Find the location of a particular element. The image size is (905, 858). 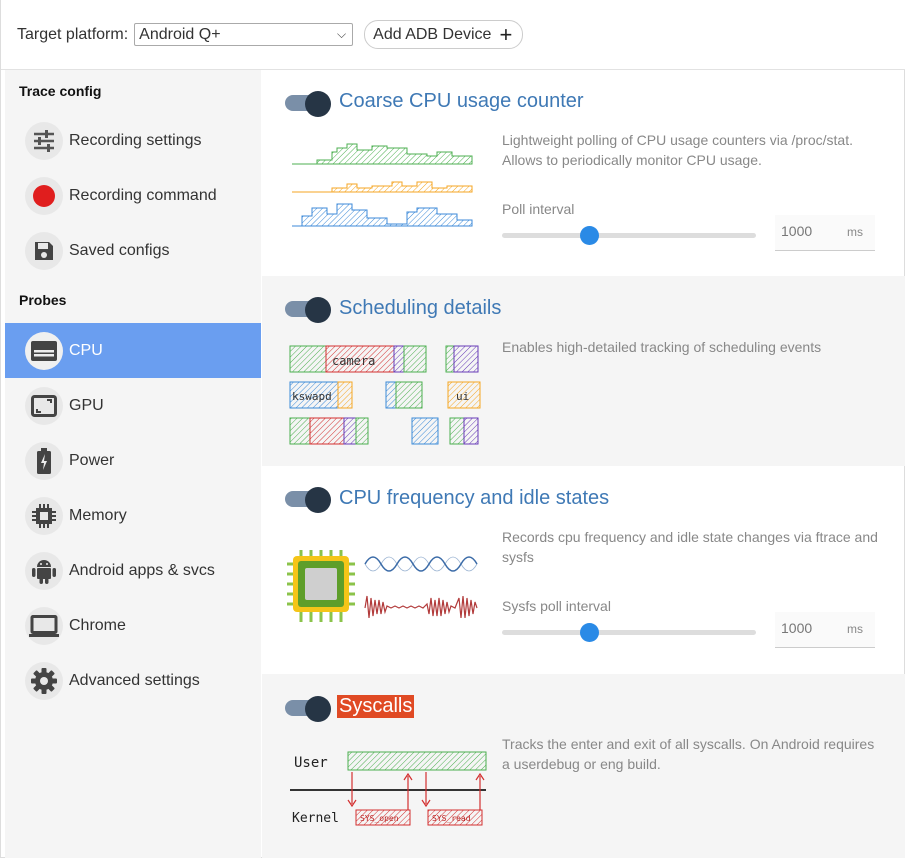

sidebar-item-power: Power is located at coordinates (133, 460).